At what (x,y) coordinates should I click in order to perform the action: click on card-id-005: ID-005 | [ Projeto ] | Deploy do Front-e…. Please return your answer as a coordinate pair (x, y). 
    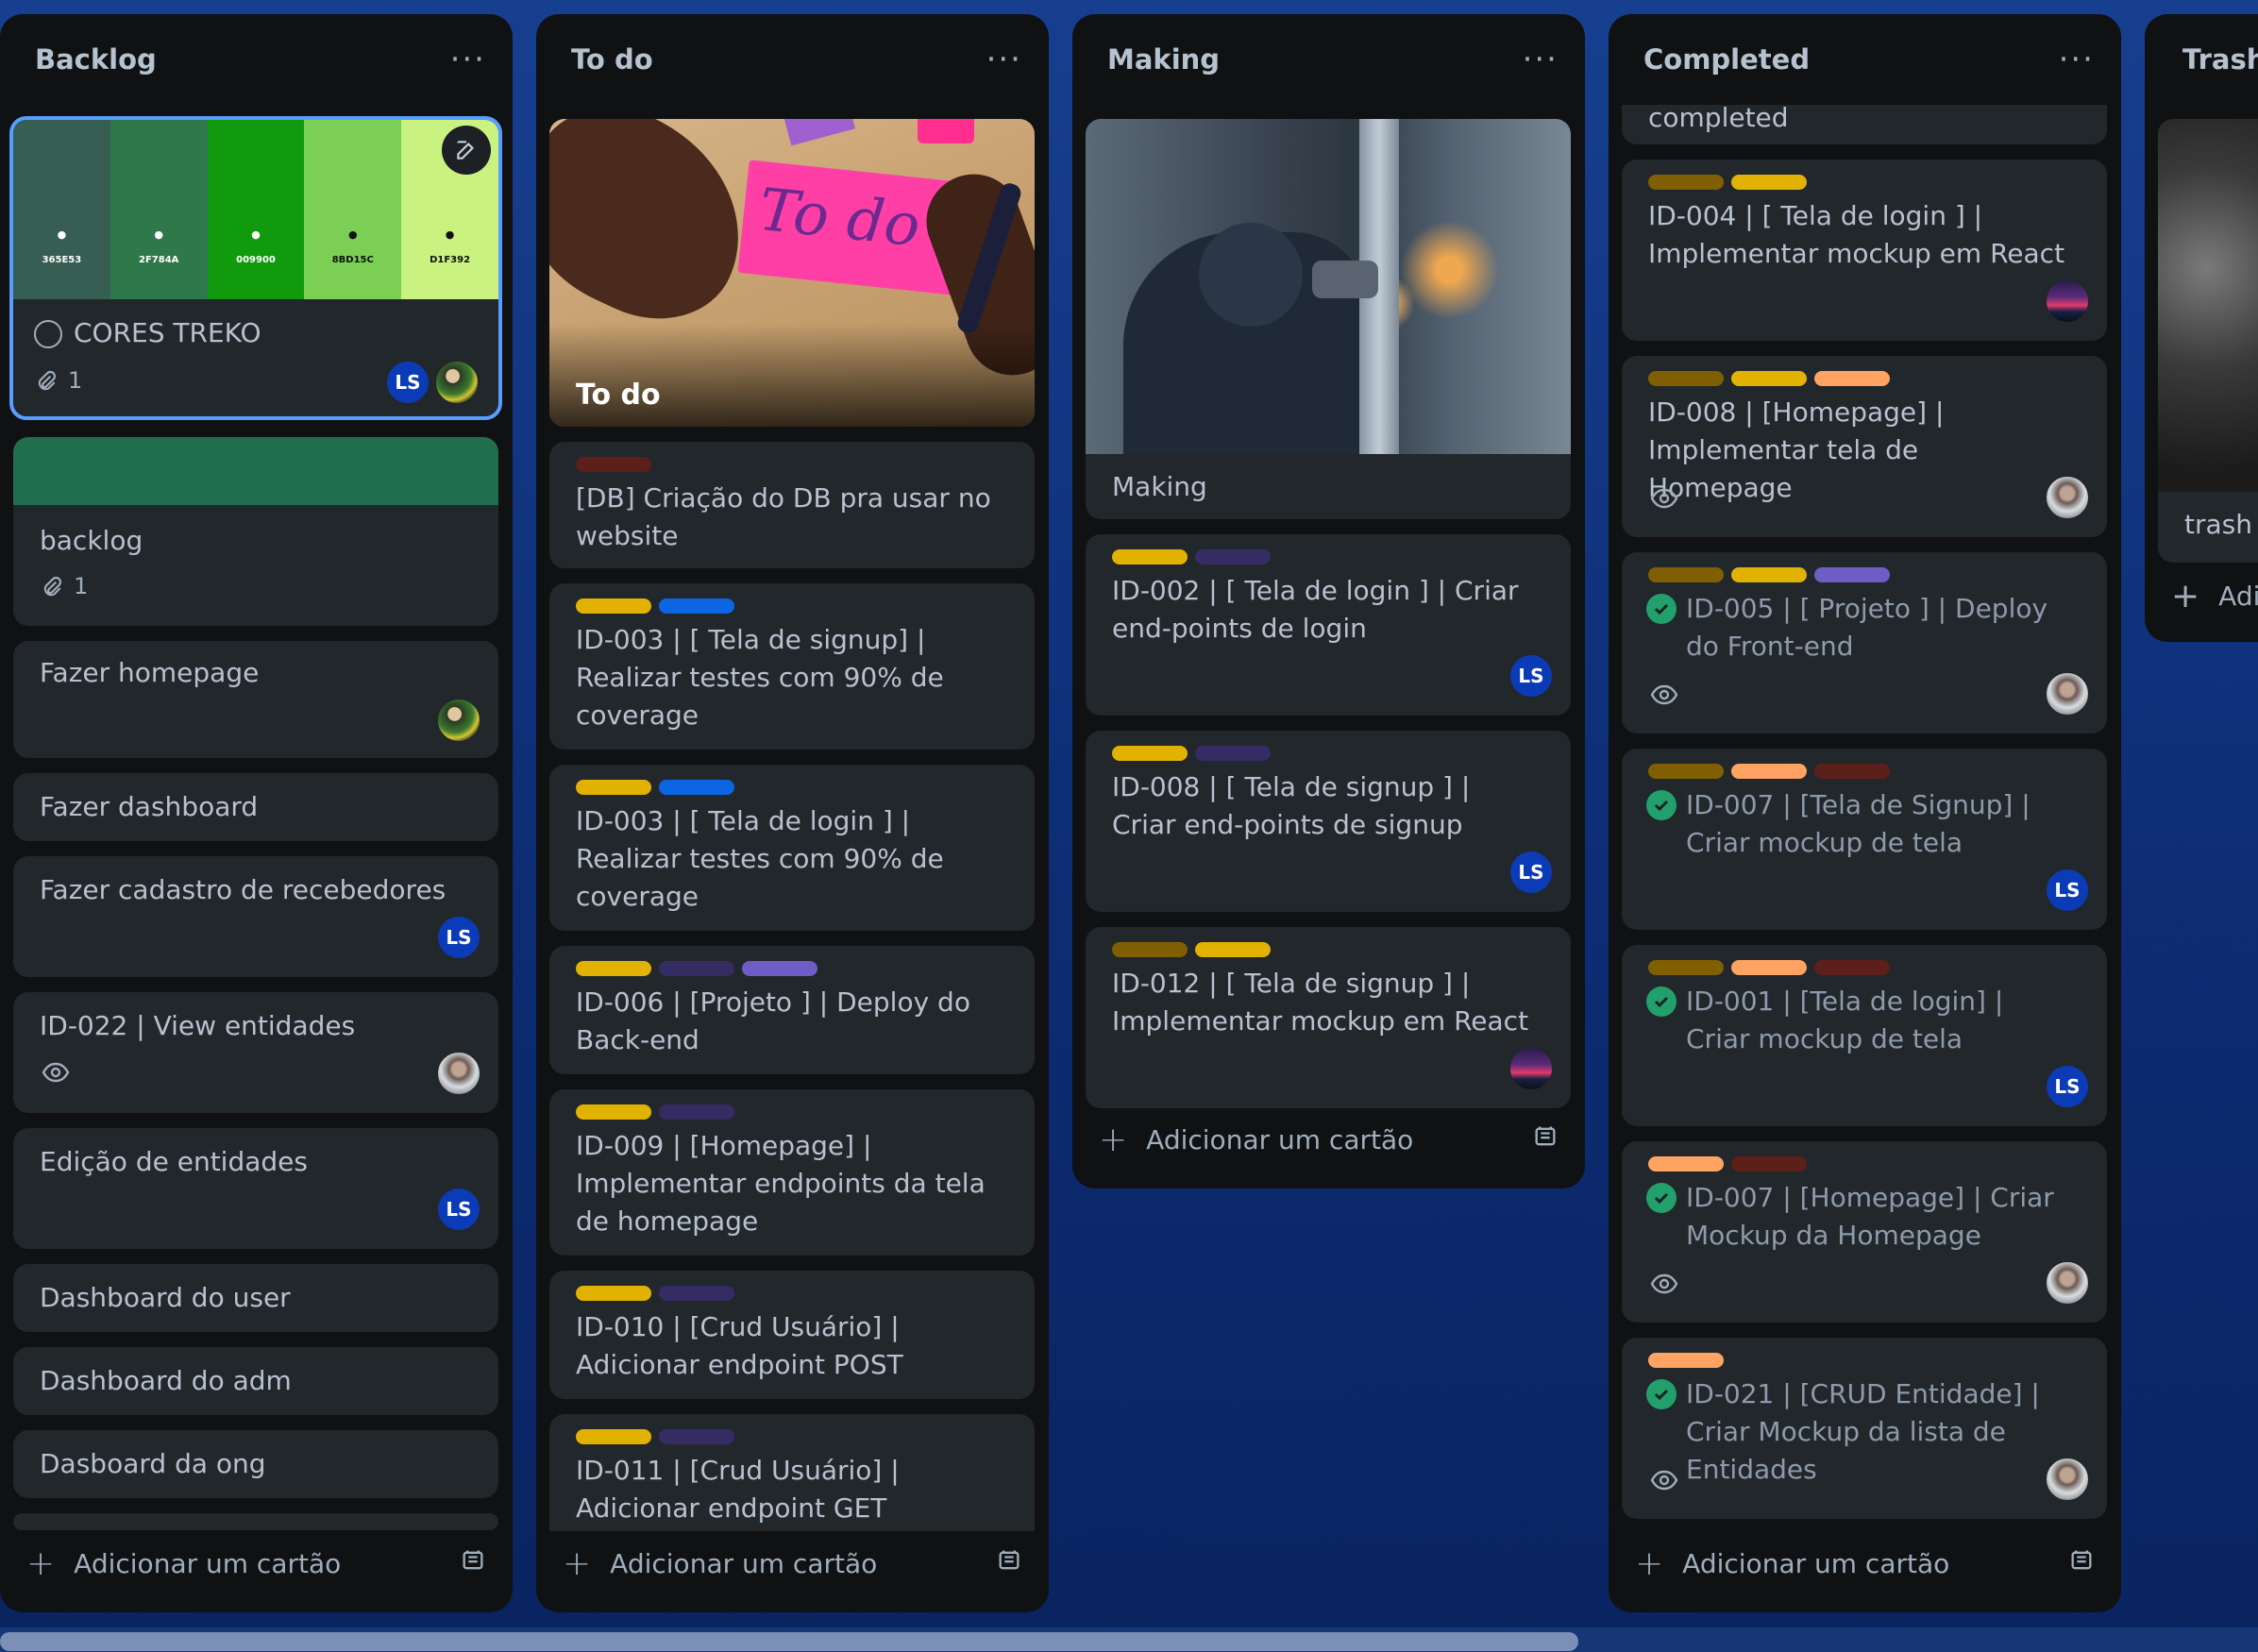
    Looking at the image, I should click on (1864, 642).